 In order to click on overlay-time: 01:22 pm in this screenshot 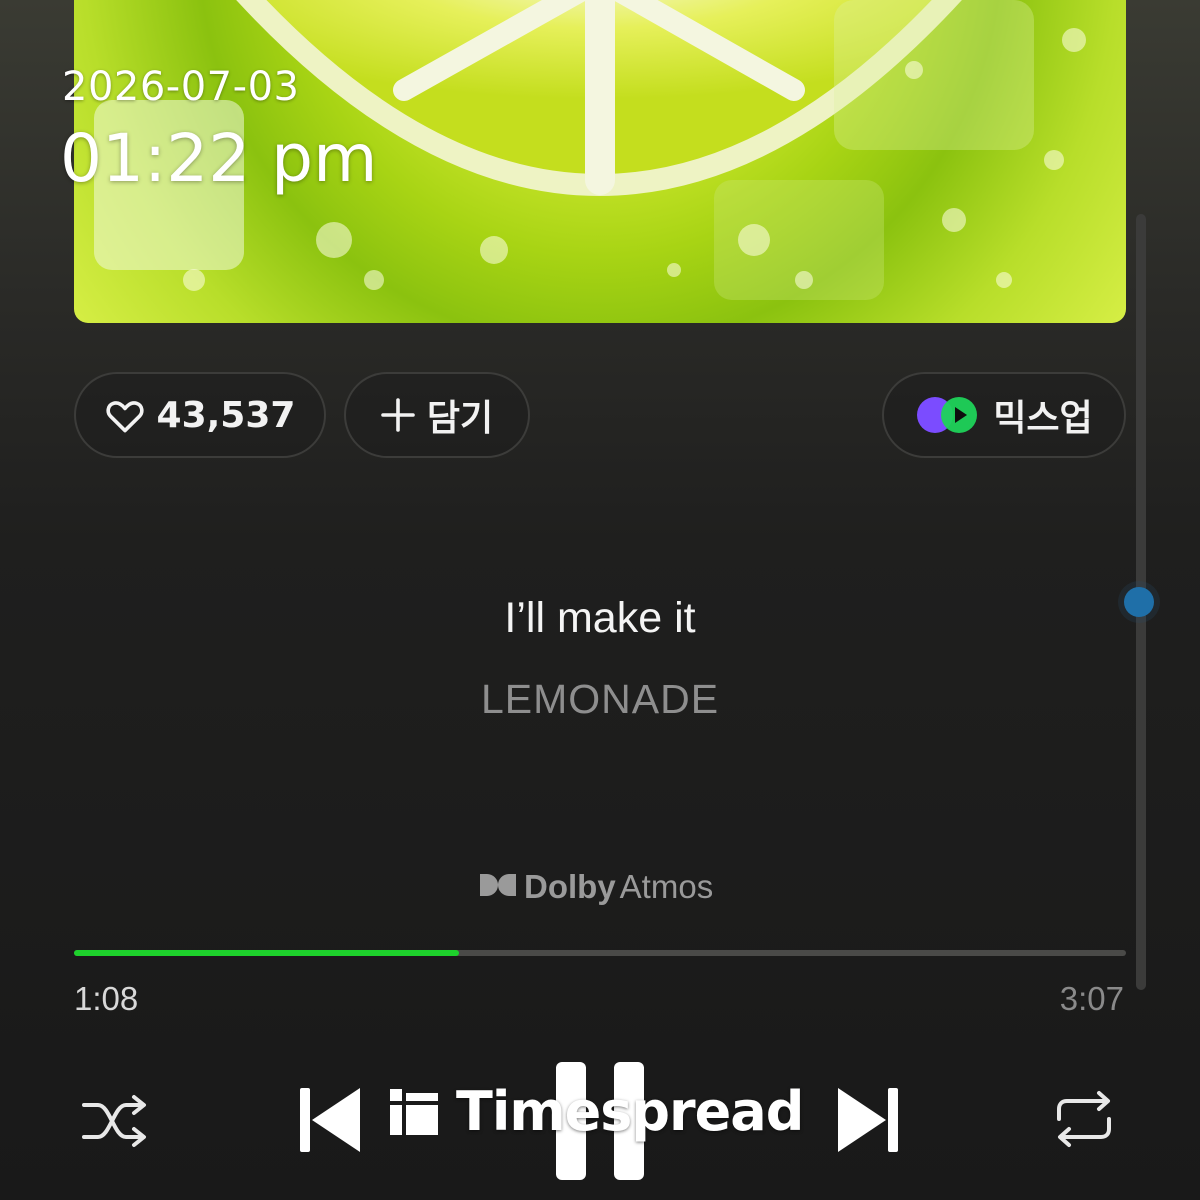, I will do `click(219, 158)`.